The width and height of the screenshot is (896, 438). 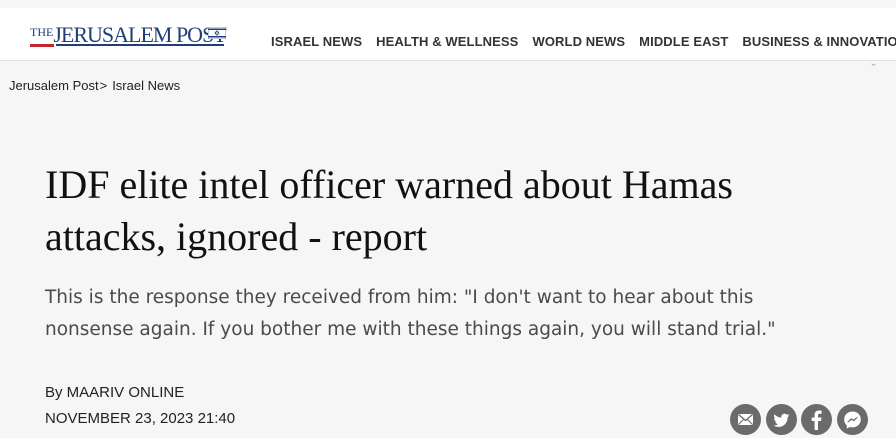 I want to click on breadcrumb: Jerusalem Post> Israel News, so click(x=94, y=85).